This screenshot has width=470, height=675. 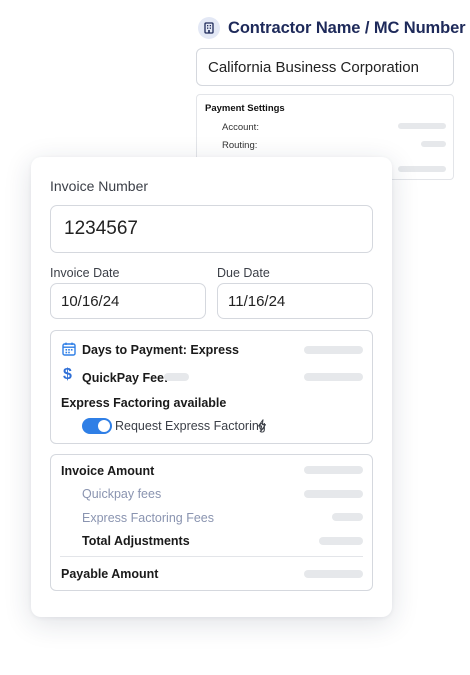 What do you see at coordinates (295, 301) in the screenshot?
I see `due-date-input: 11/16/24` at bounding box center [295, 301].